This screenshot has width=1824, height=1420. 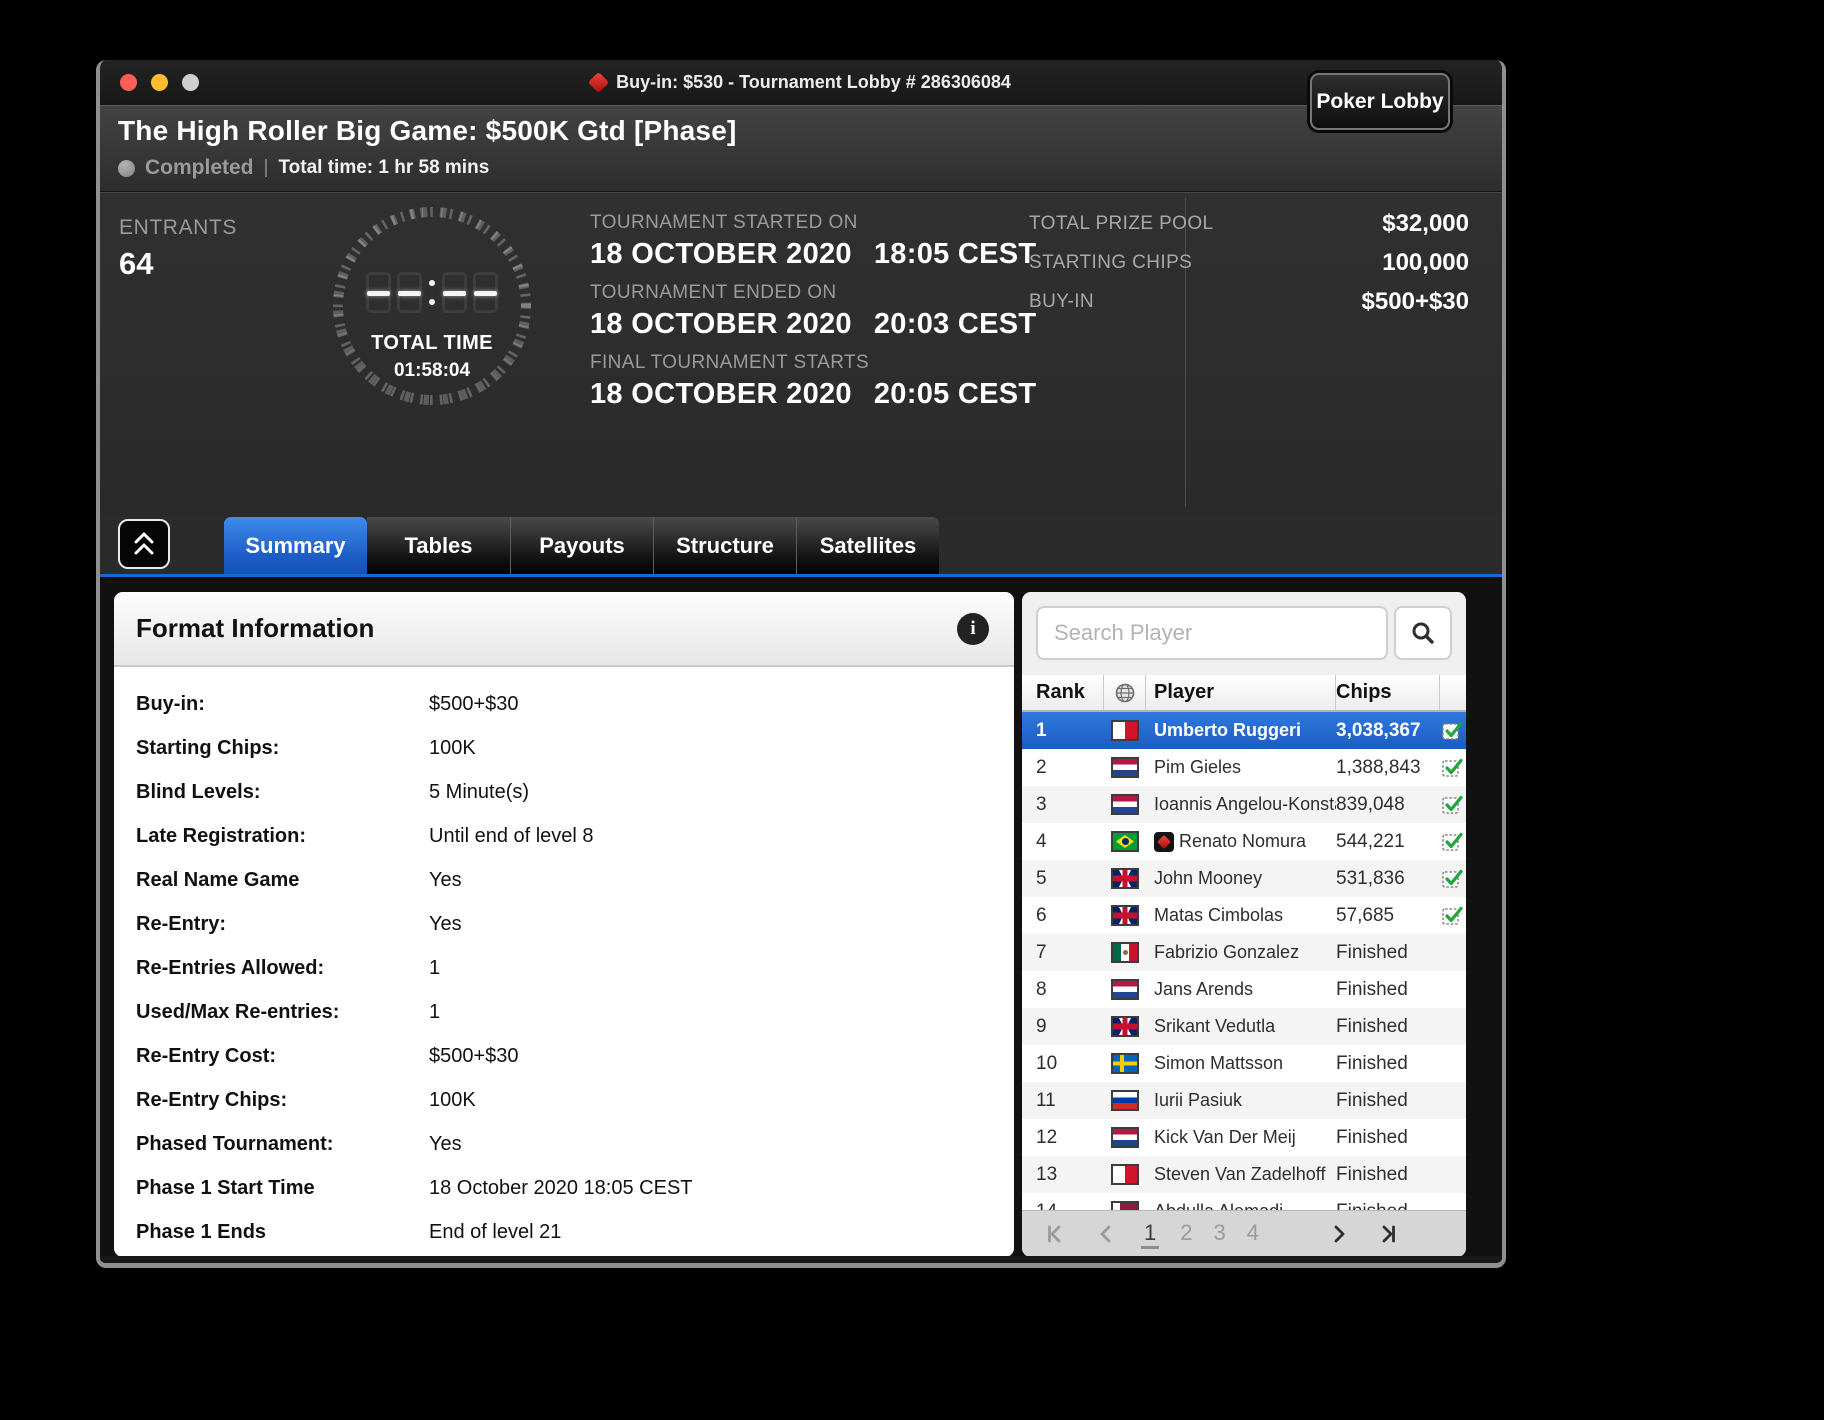 What do you see at coordinates (126, 168) in the screenshot?
I see `status-dot-icon` at bounding box center [126, 168].